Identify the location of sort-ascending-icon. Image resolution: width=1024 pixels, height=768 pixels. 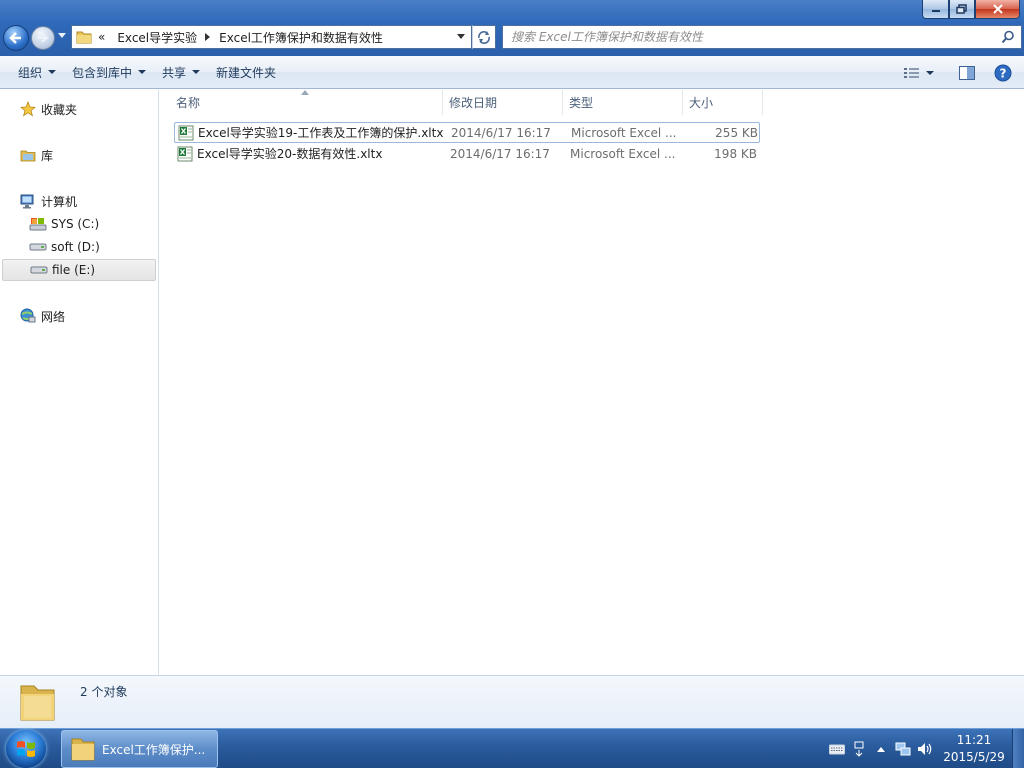
(305, 92).